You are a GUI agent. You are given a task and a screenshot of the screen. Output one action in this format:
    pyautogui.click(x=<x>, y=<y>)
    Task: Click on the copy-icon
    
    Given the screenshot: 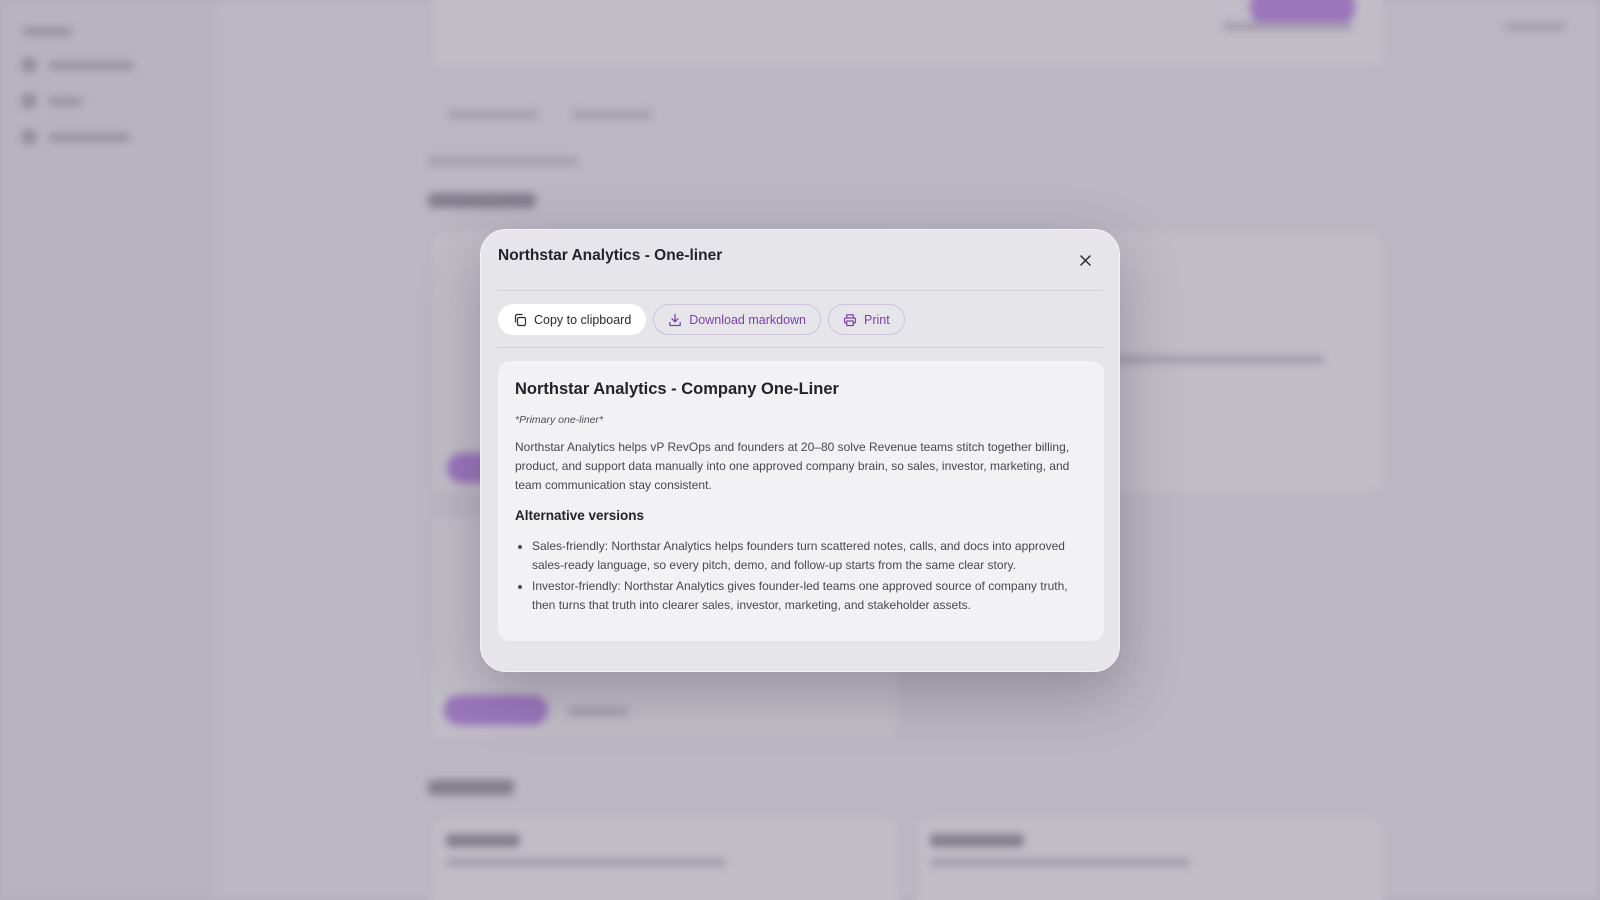 What is the action you would take?
    pyautogui.click(x=520, y=319)
    